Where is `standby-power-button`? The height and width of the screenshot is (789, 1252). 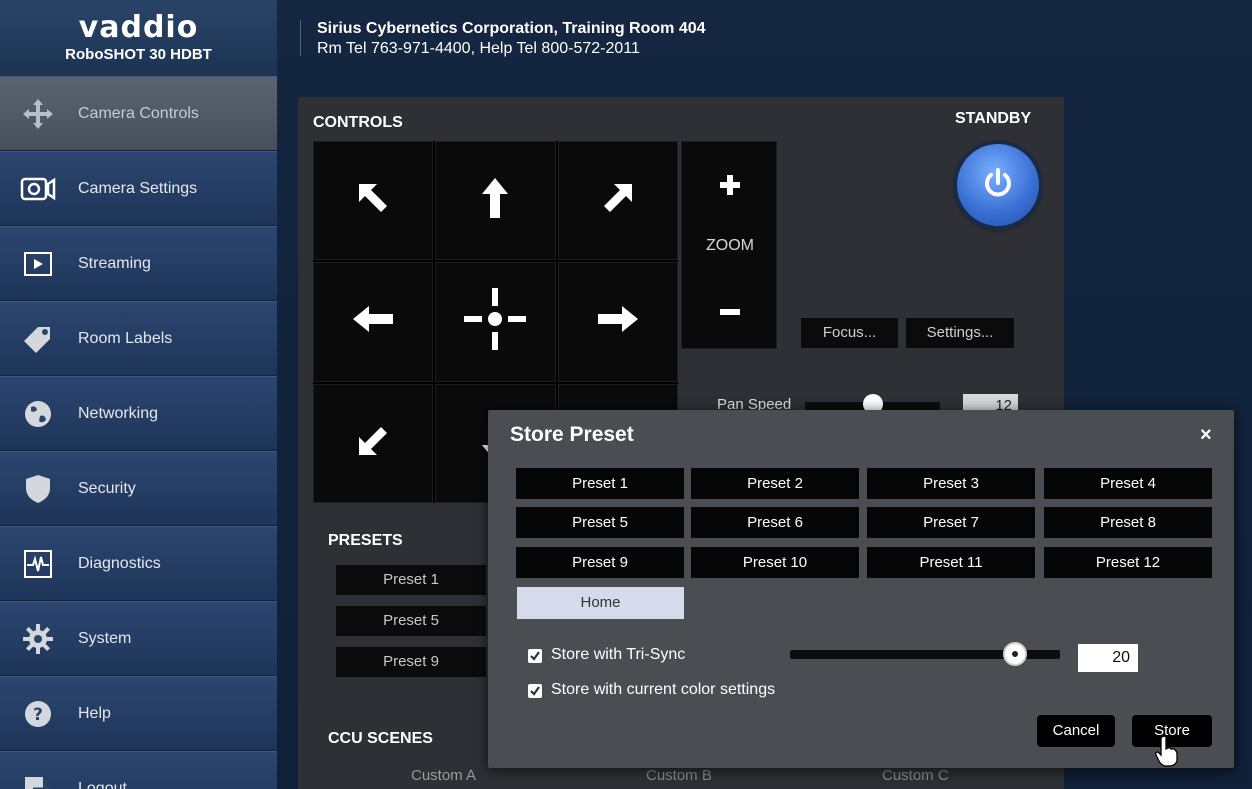
standby-power-button is located at coordinates (998, 185).